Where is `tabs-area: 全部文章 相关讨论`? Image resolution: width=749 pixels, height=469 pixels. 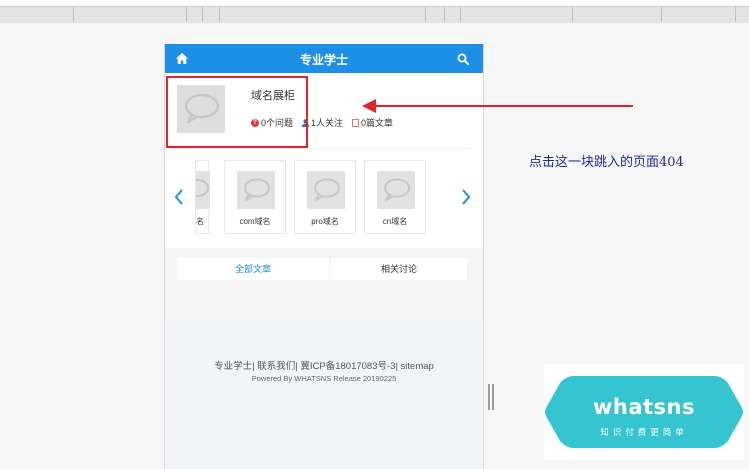
tabs-area: 全部文章 相关讨论 is located at coordinates (324, 283).